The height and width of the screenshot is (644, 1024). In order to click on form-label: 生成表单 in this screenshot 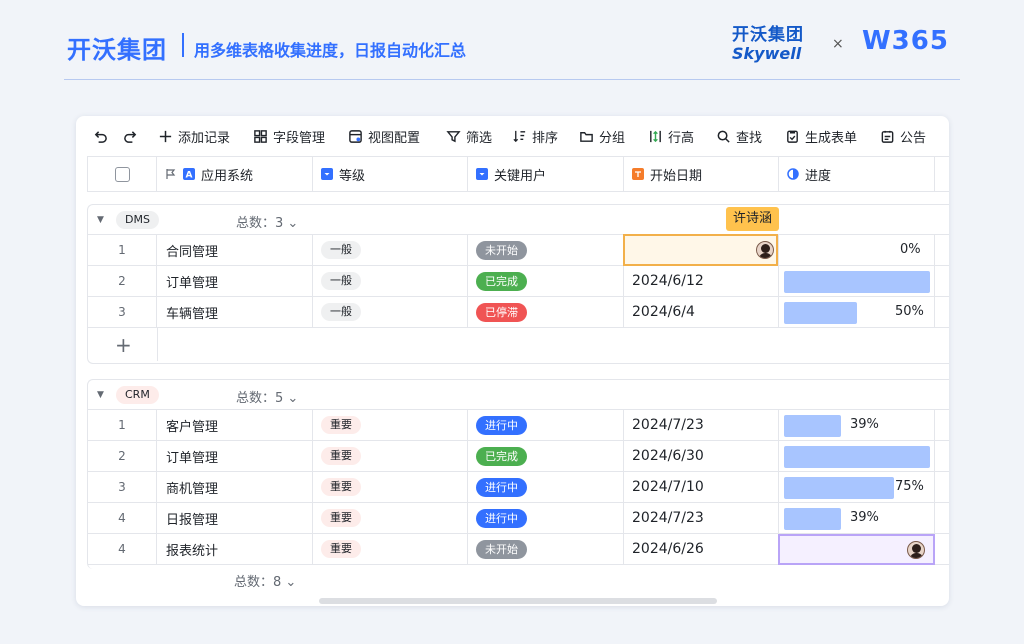, I will do `click(831, 138)`.